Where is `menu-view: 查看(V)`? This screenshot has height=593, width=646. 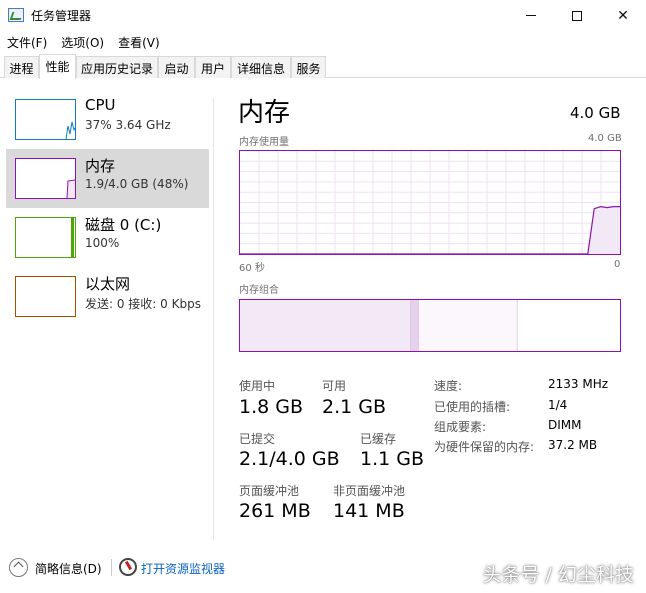 menu-view: 查看(V) is located at coordinates (139, 42).